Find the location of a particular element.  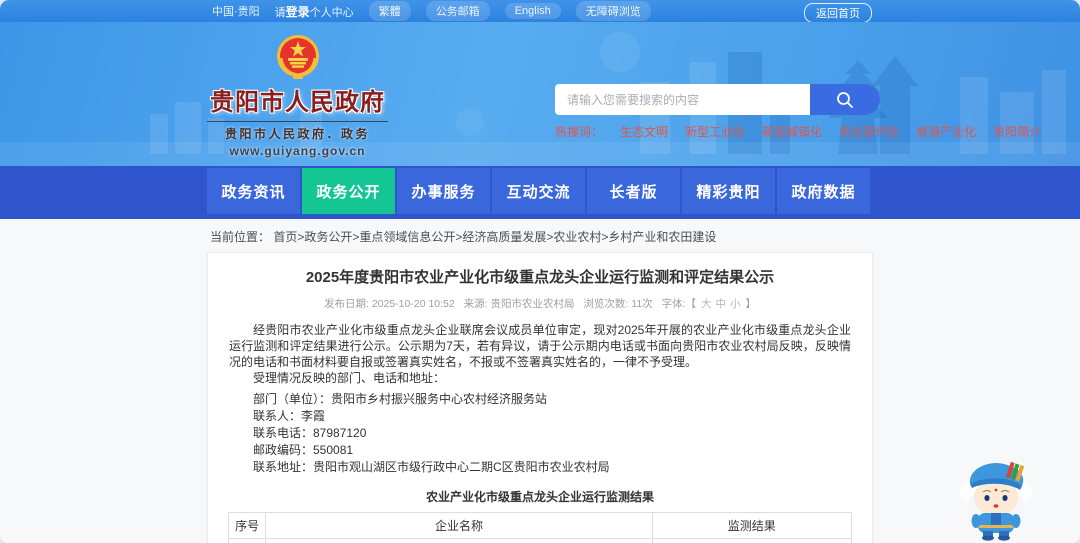

main-nav: 政务资讯 政务公开 办事服务 互动交流 长者版 精彩贵阳 政府数据 is located at coordinates (540, 192).